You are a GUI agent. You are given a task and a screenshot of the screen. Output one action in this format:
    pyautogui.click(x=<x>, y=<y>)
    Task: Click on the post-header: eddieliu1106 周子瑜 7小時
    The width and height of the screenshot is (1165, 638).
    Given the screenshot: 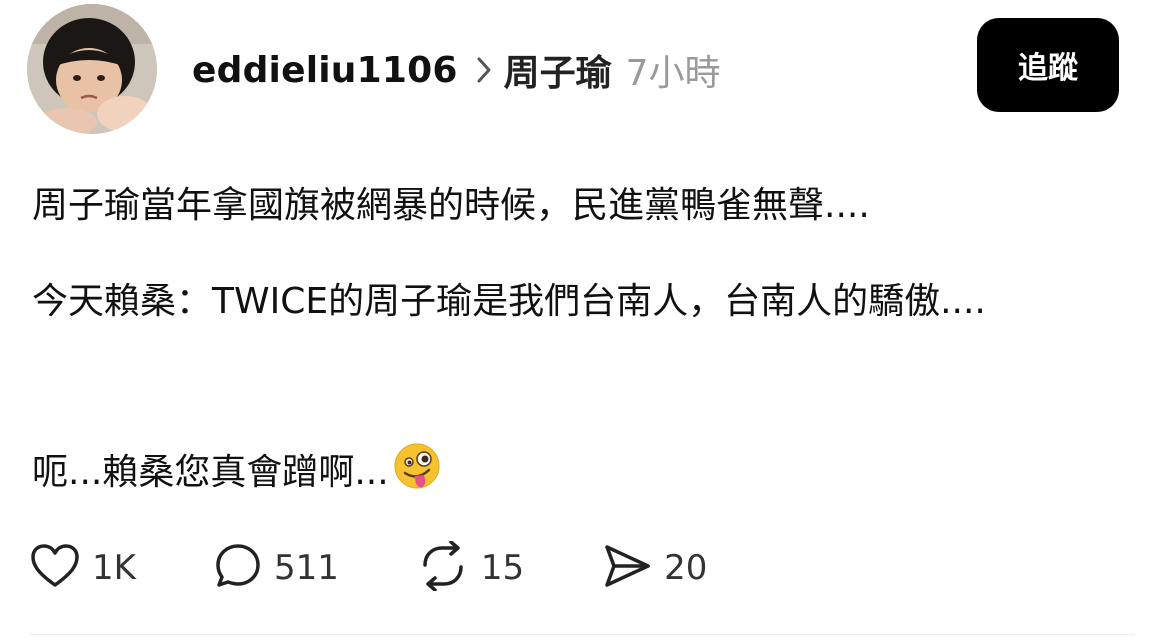 What is the action you would take?
    pyautogui.click(x=456, y=70)
    